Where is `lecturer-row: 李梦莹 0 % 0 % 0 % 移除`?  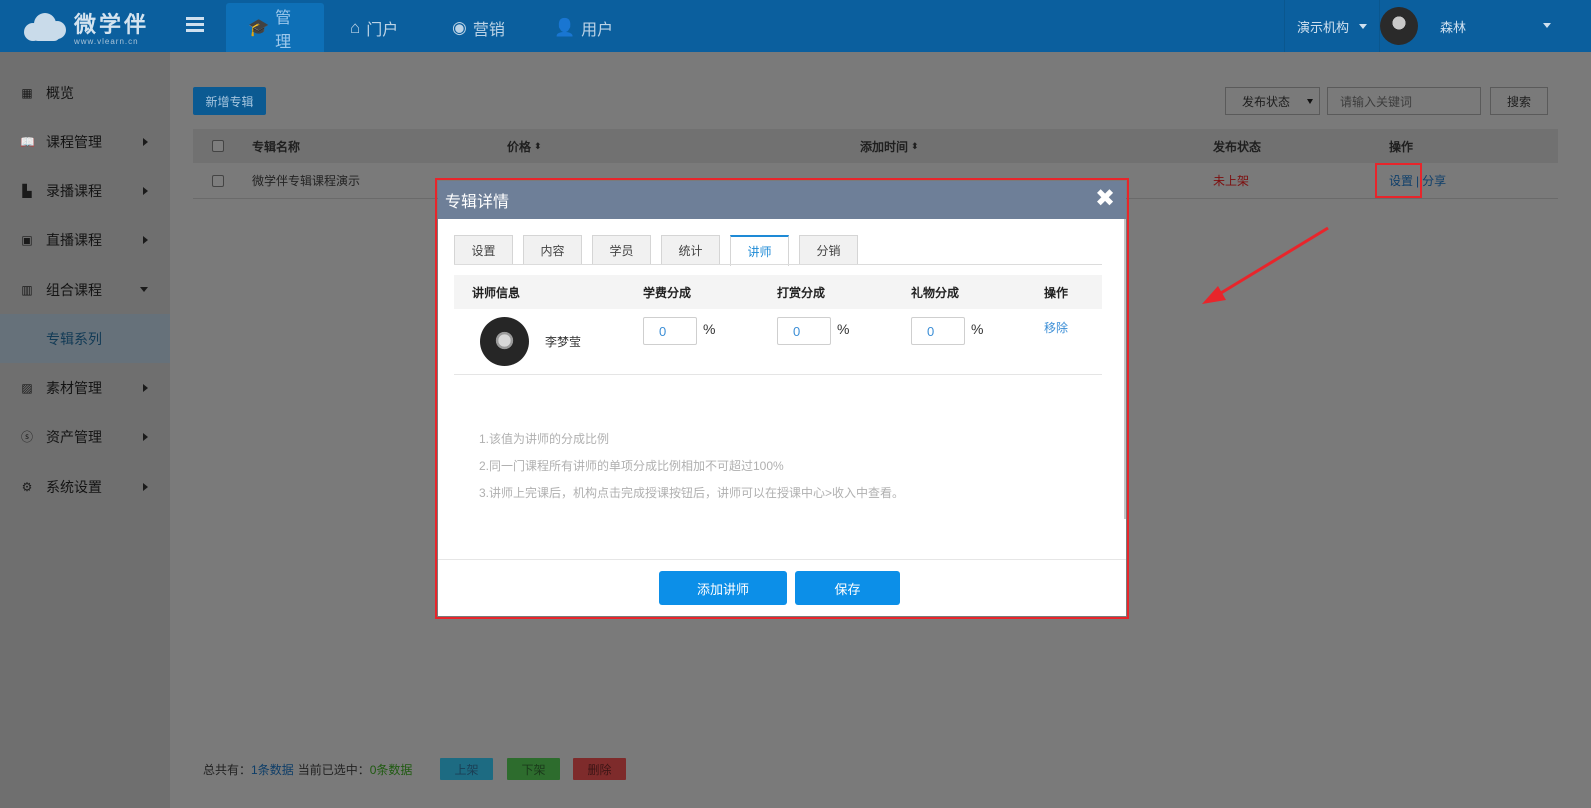 lecturer-row: 李梦莹 0 % 0 % 0 % 移除 is located at coordinates (778, 342).